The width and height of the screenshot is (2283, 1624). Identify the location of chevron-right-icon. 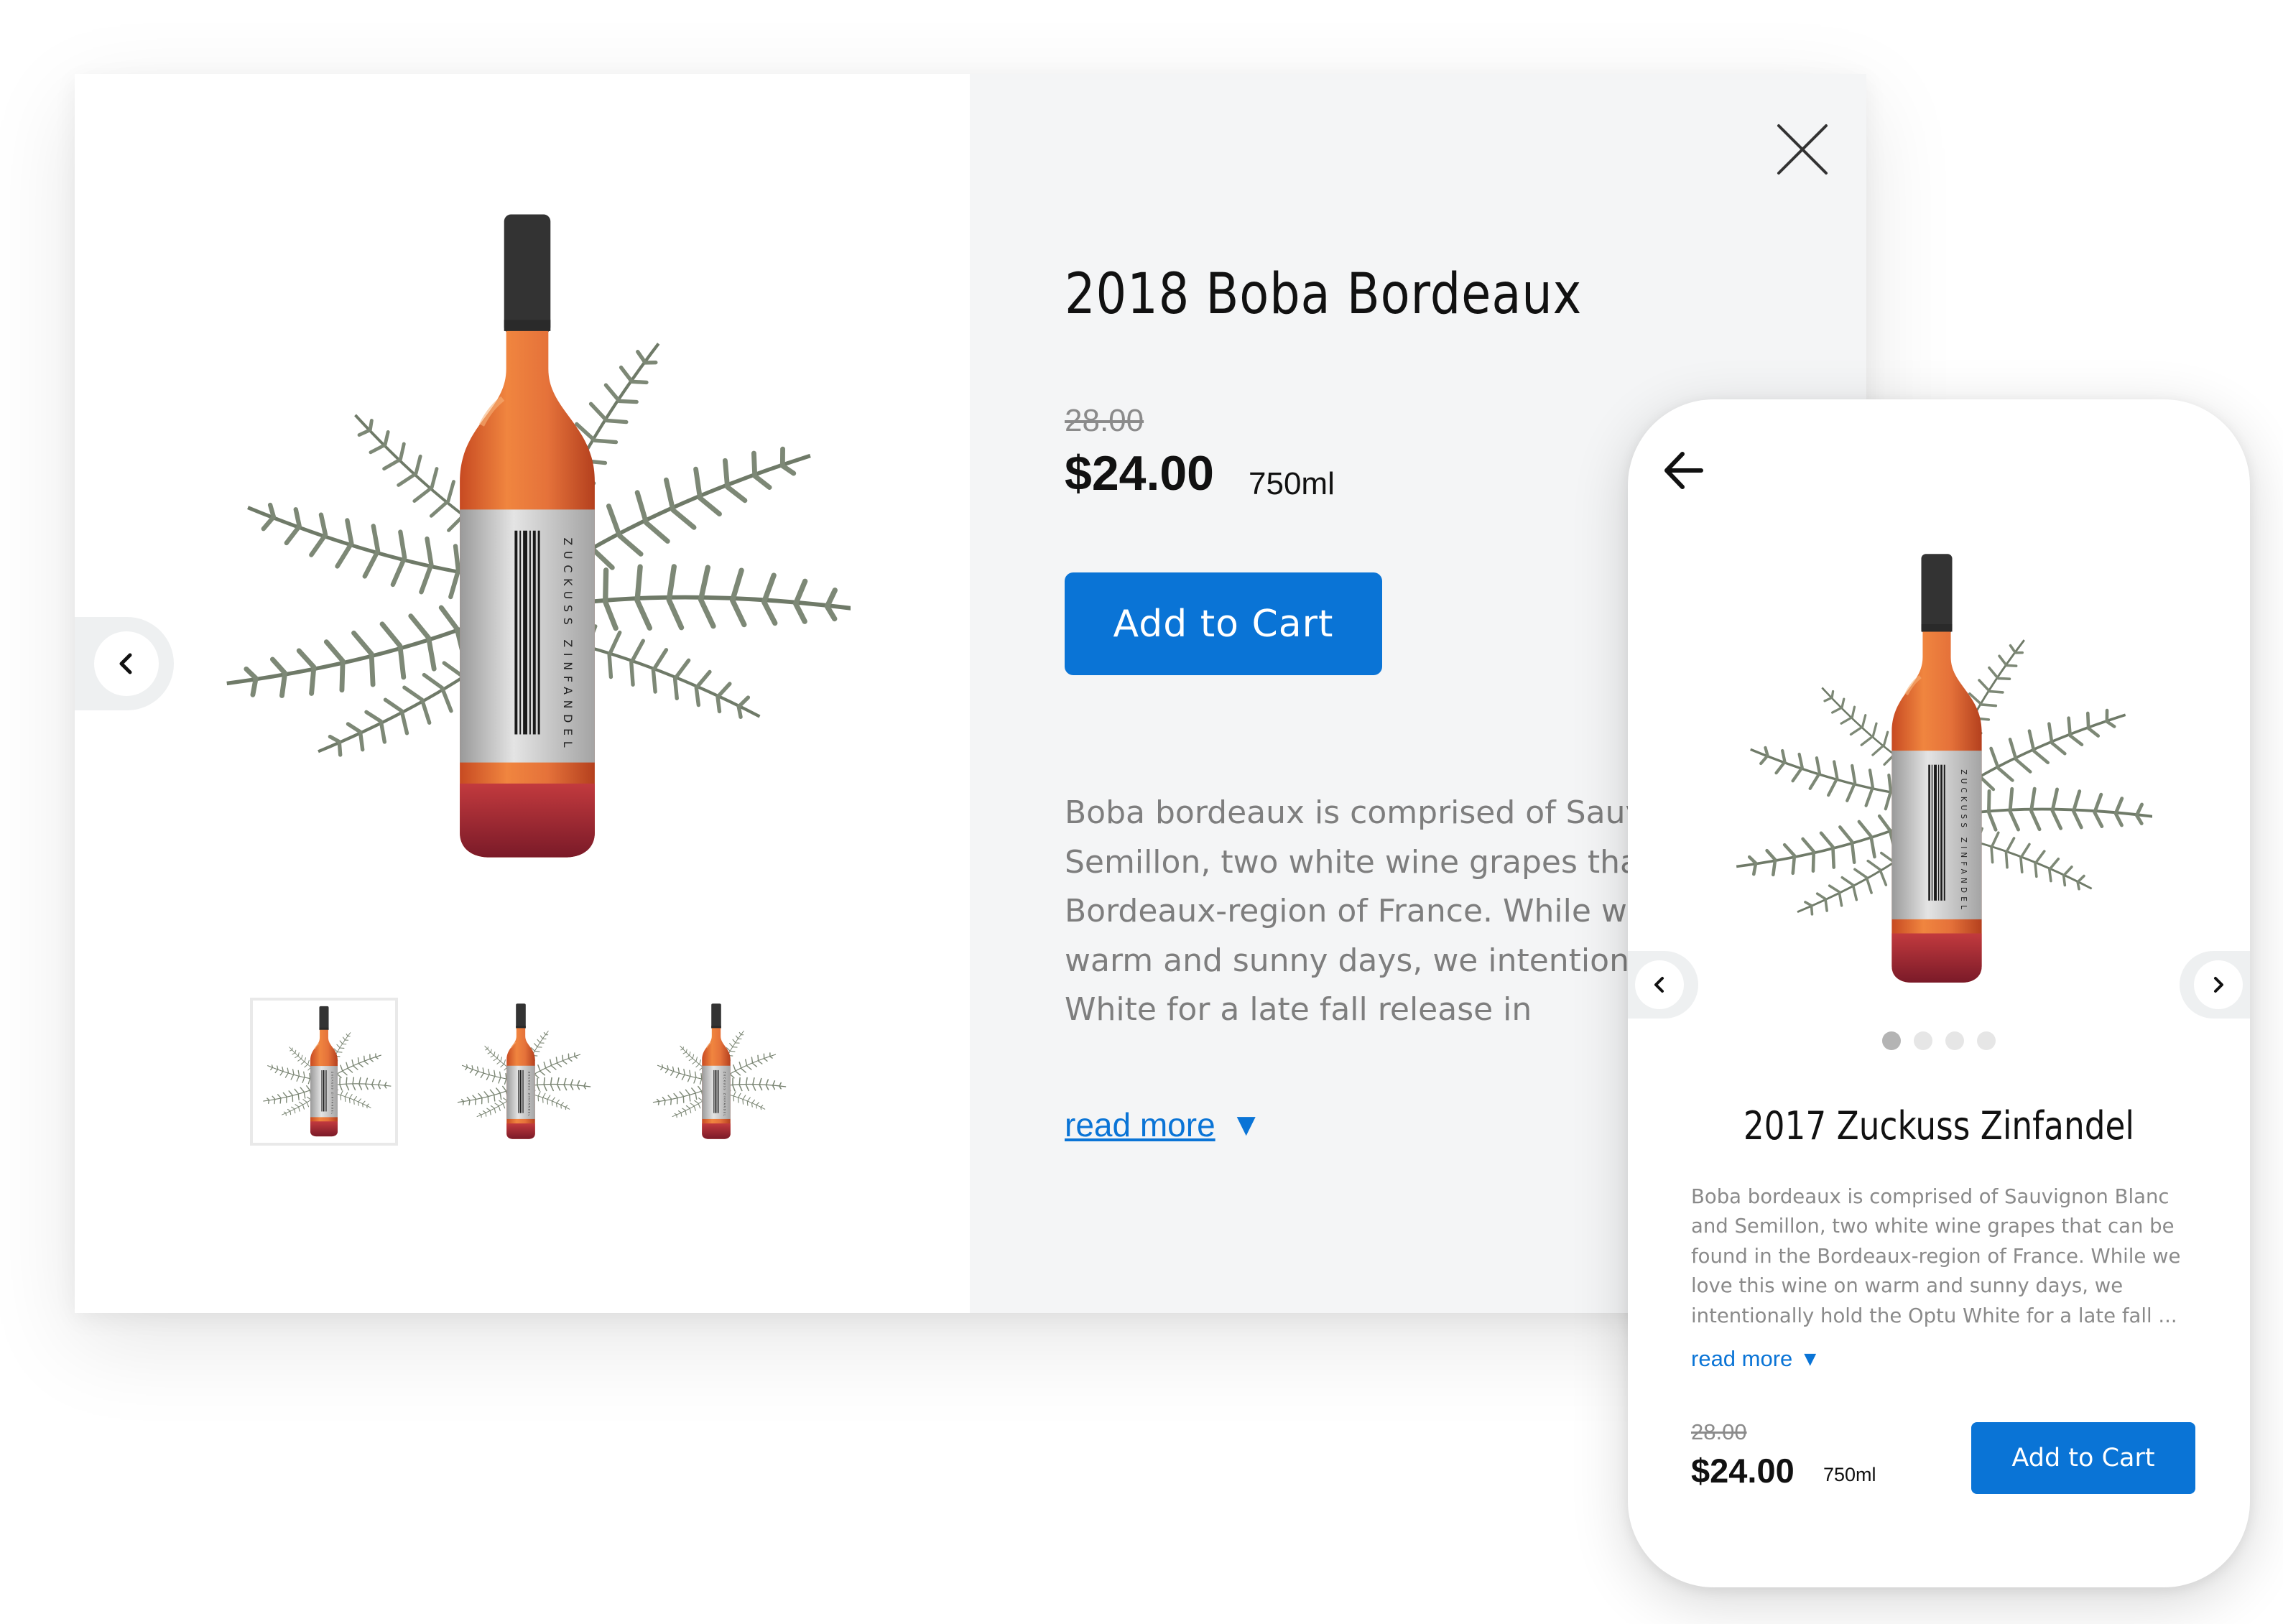
(2218, 984).